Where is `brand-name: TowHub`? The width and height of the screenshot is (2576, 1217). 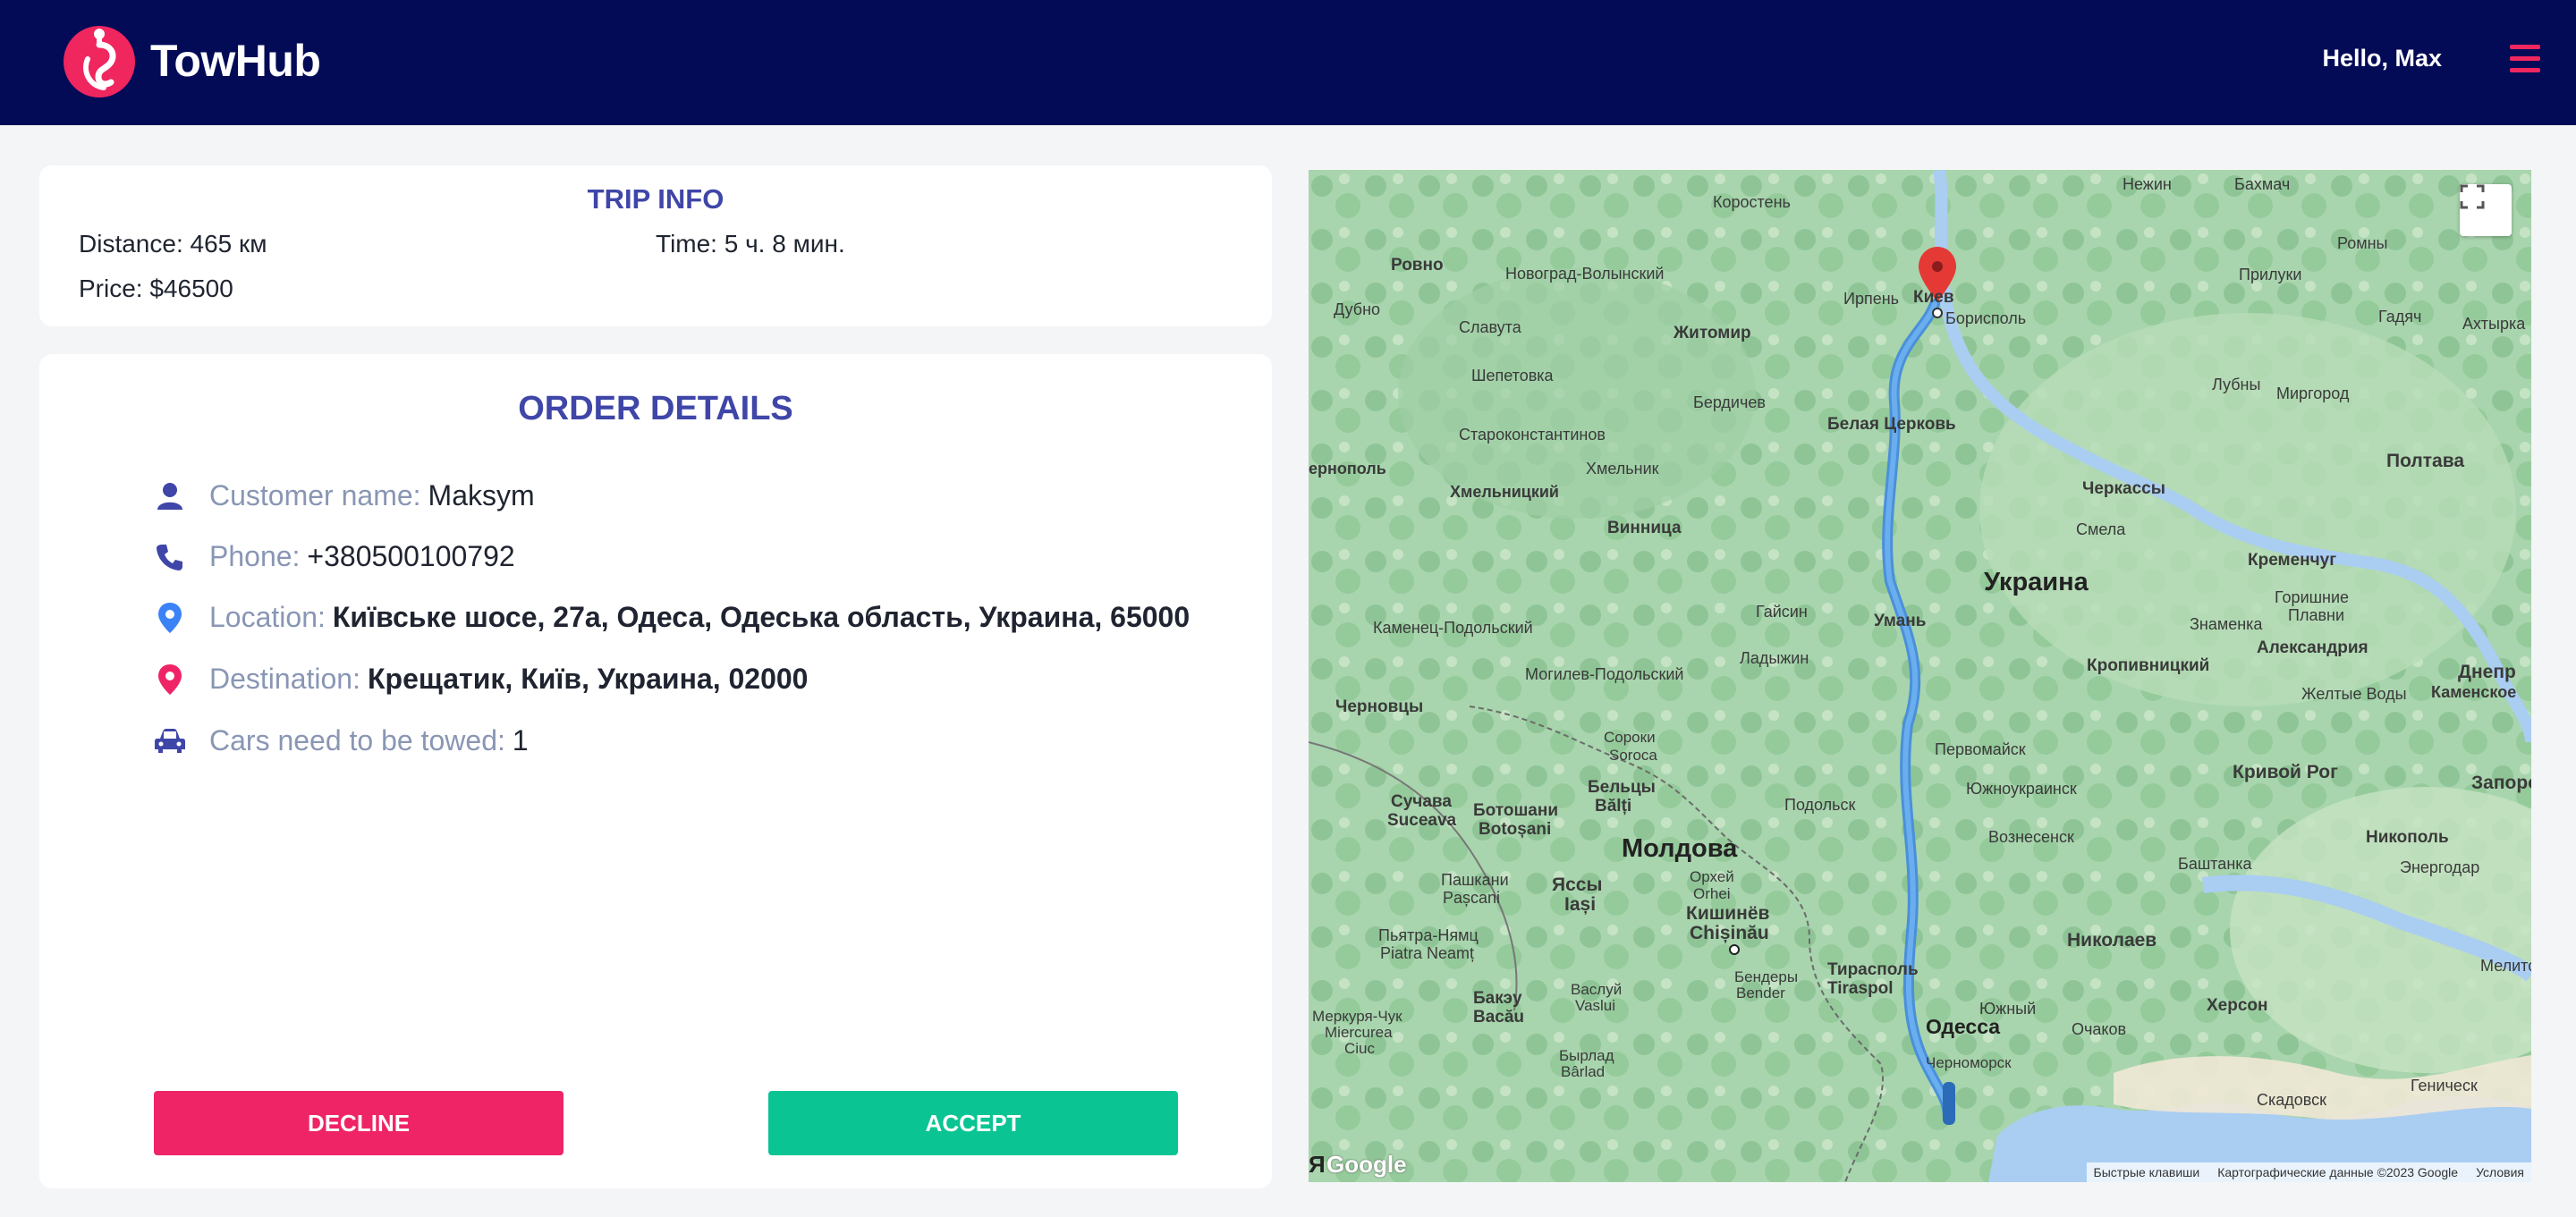
brand-name: TowHub is located at coordinates (235, 61).